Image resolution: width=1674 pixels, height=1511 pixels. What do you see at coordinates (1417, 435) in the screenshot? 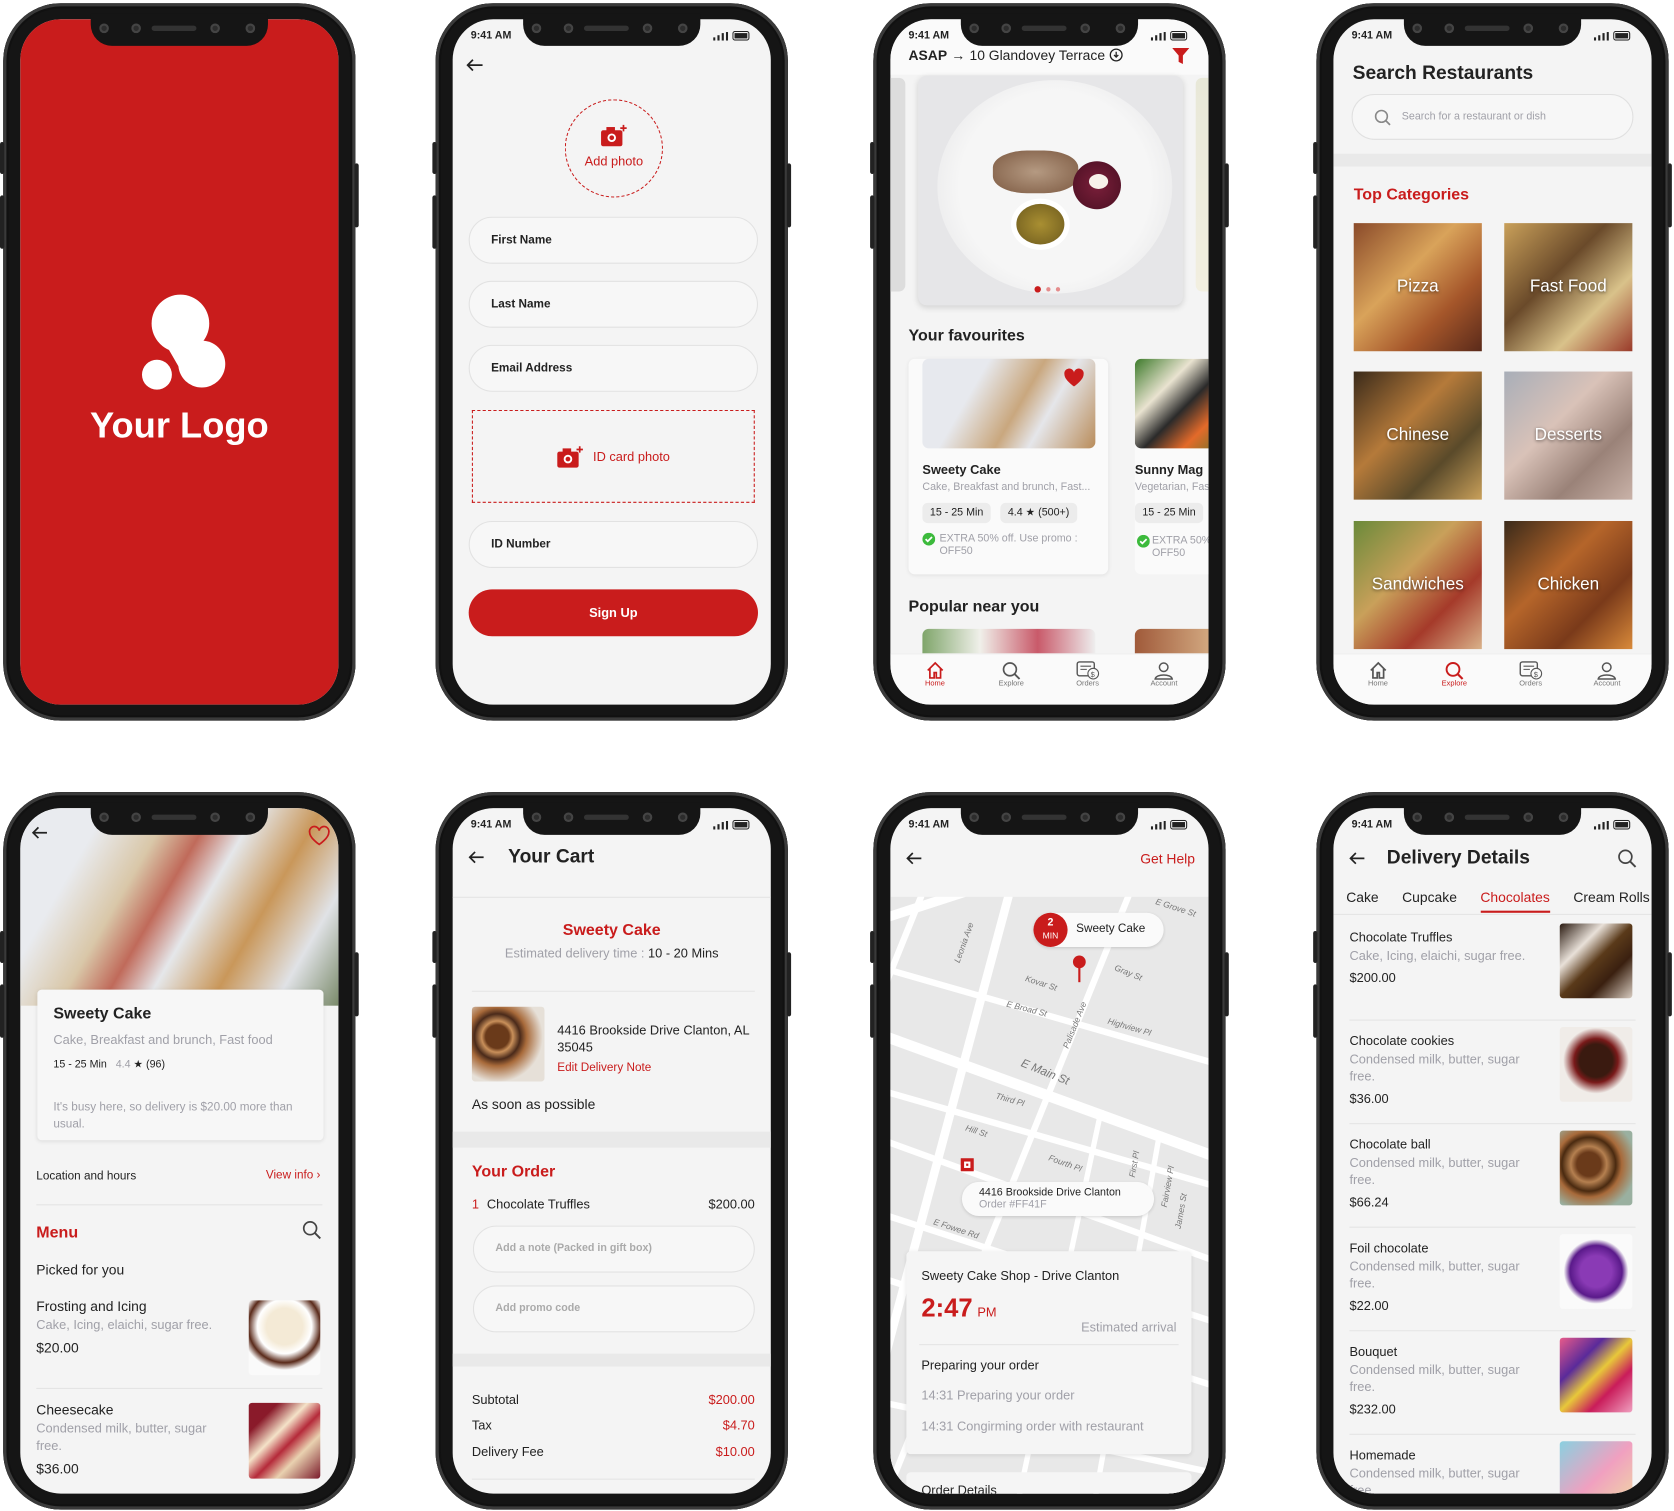
I see `category-chinese: Chinese` at bounding box center [1417, 435].